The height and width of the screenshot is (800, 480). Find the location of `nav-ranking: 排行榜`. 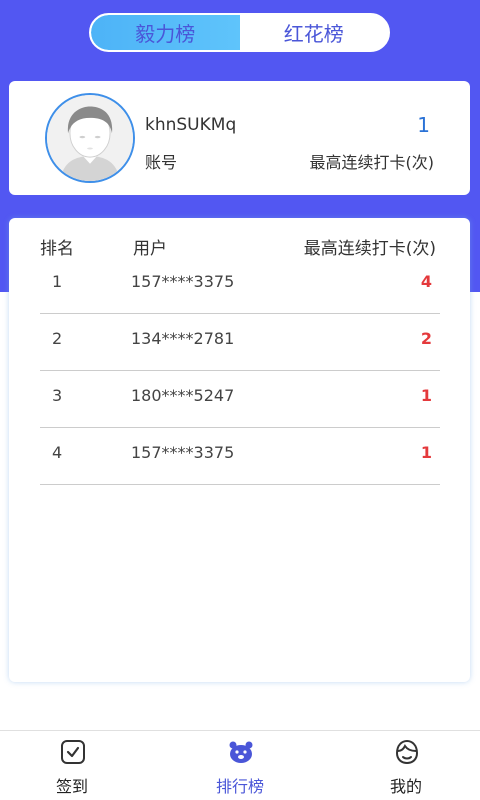

nav-ranking: 排行榜 is located at coordinates (240, 765).